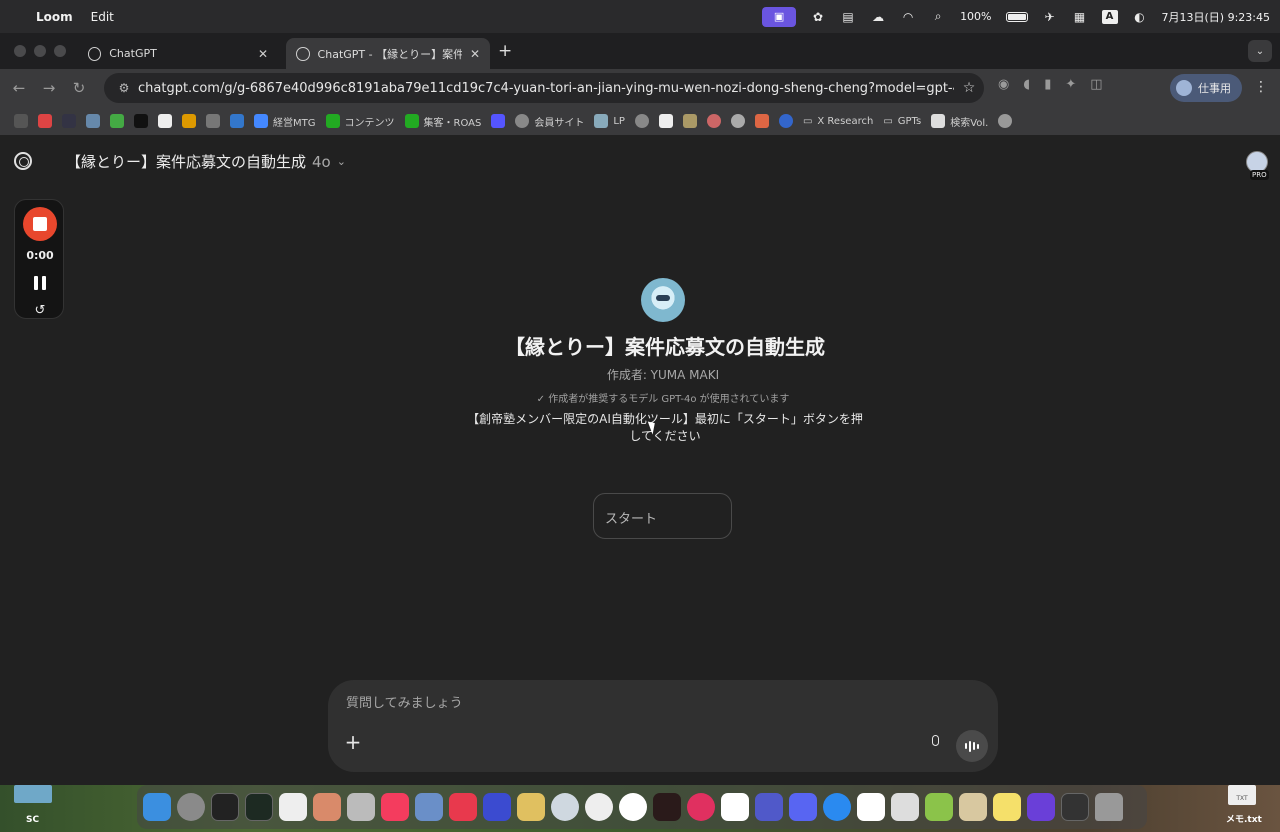  Describe the element at coordinates (40, 51) in the screenshot. I see `minimize-window-button` at that location.